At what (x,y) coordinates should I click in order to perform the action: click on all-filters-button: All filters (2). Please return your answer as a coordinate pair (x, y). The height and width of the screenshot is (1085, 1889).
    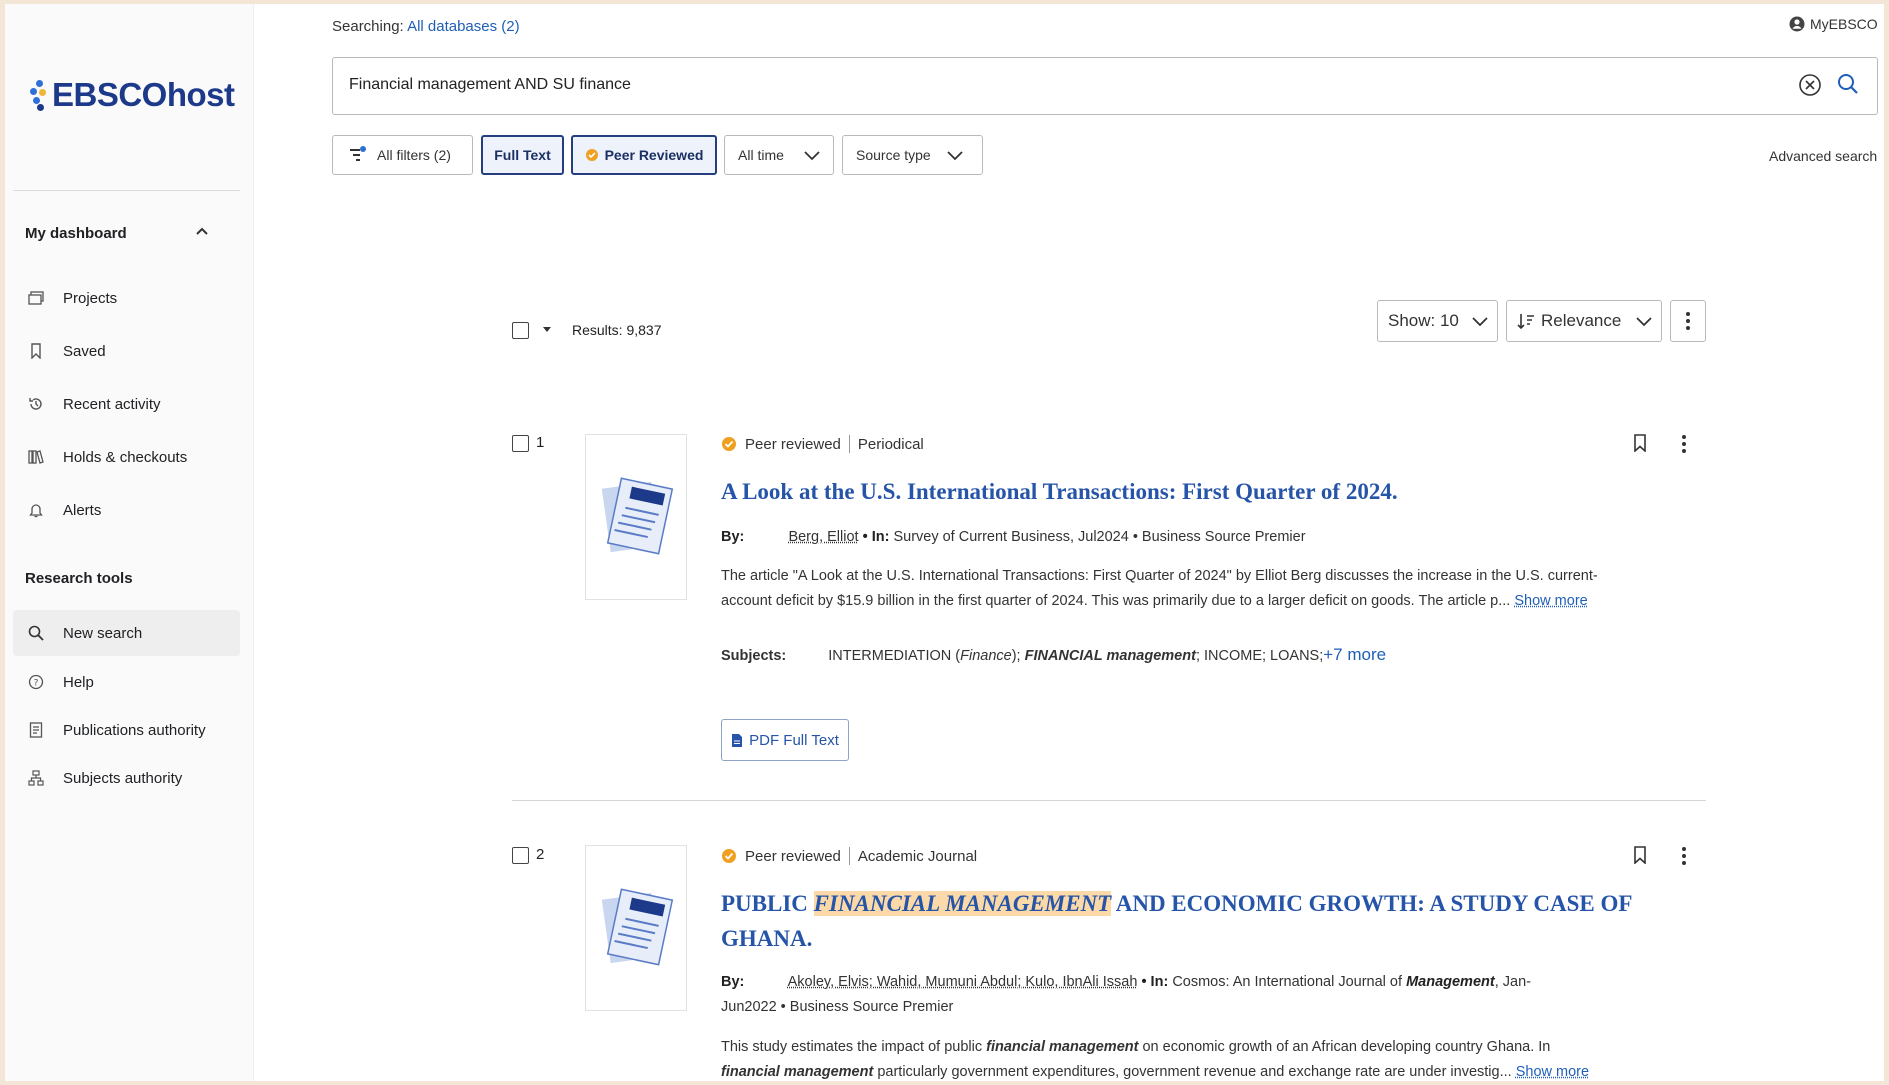
    Looking at the image, I should click on (402, 155).